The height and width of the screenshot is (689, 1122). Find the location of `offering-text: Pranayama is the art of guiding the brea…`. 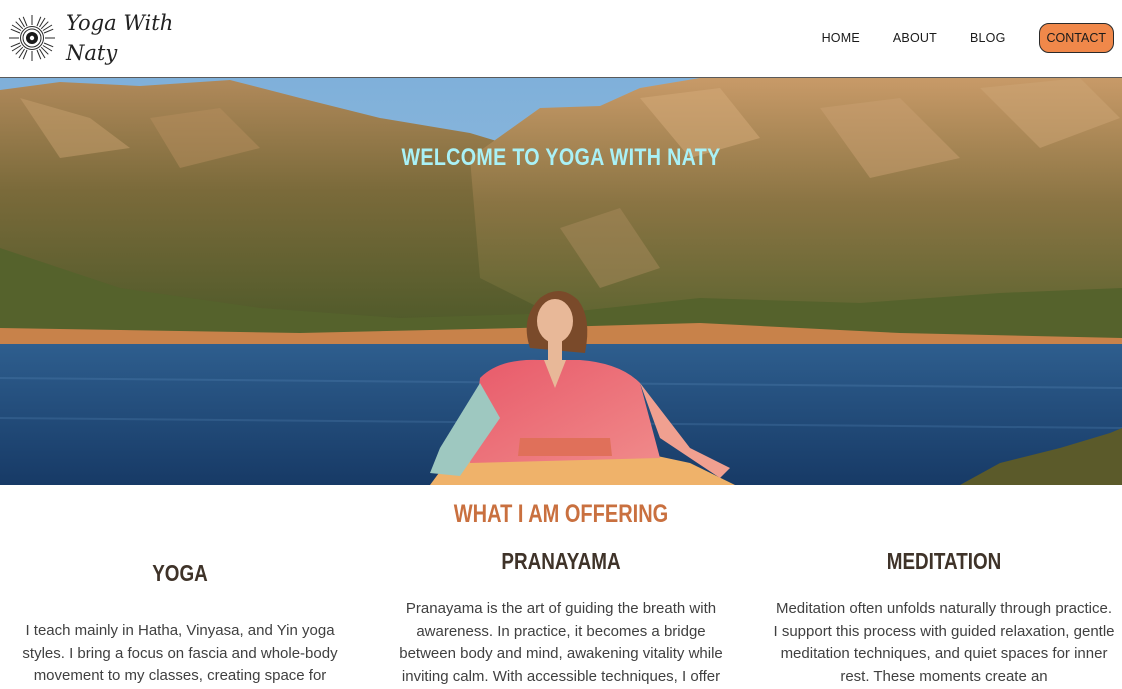

offering-text: Pranayama is the art of guiding the brea… is located at coordinates (561, 642).